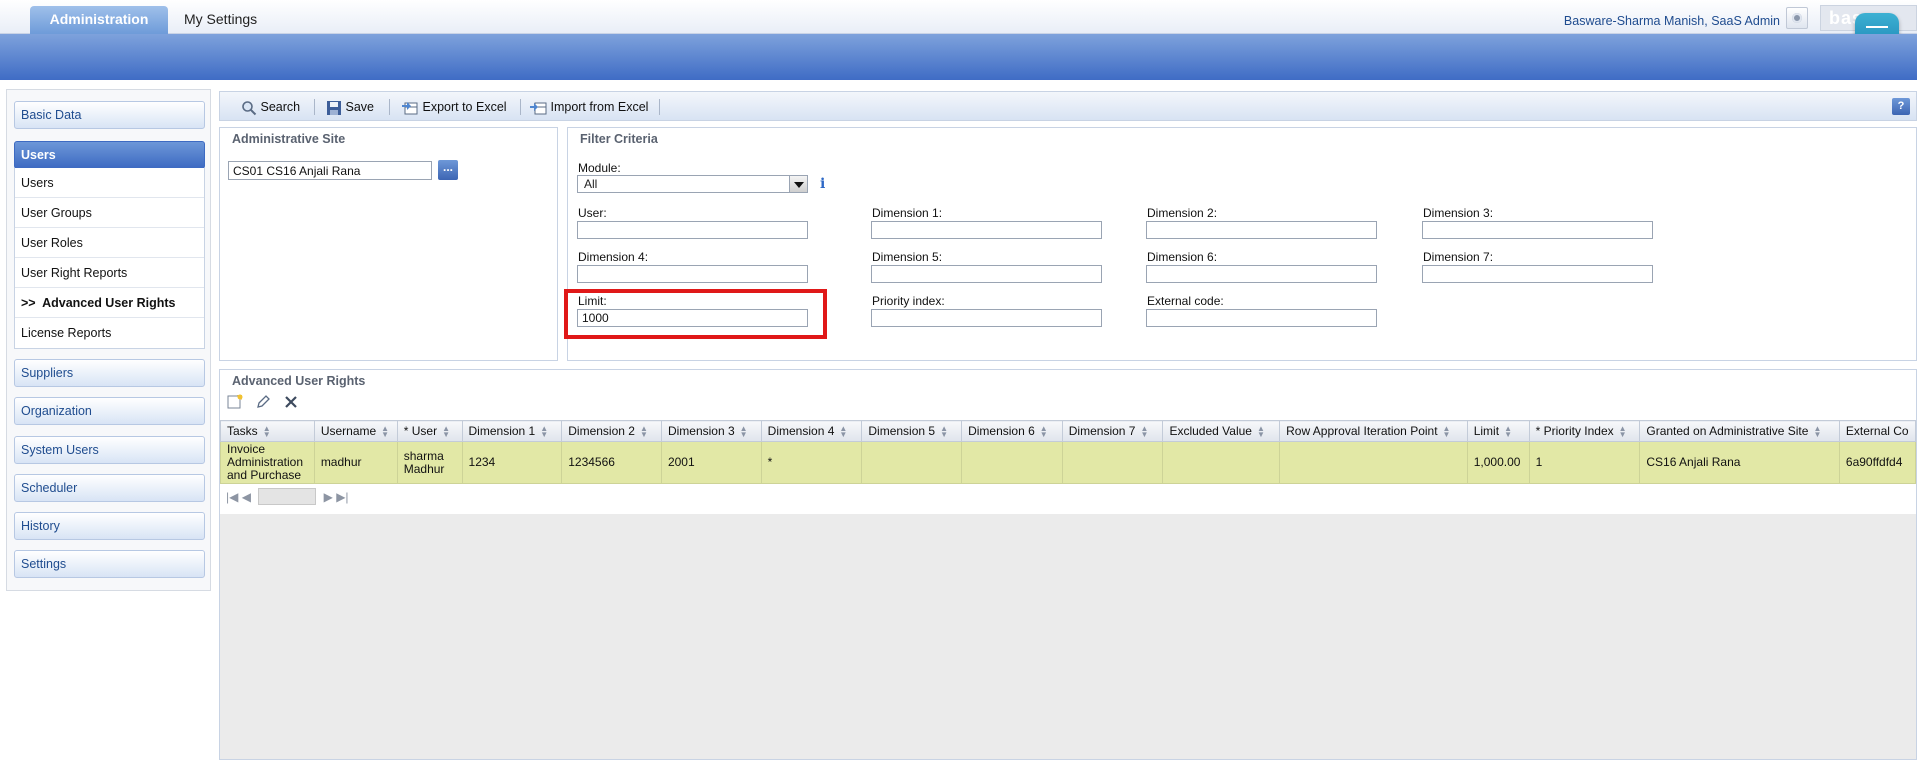 Image resolution: width=1917 pixels, height=760 pixels. What do you see at coordinates (109, 488) in the screenshot?
I see `sidebar-item-scheduler: Scheduler` at bounding box center [109, 488].